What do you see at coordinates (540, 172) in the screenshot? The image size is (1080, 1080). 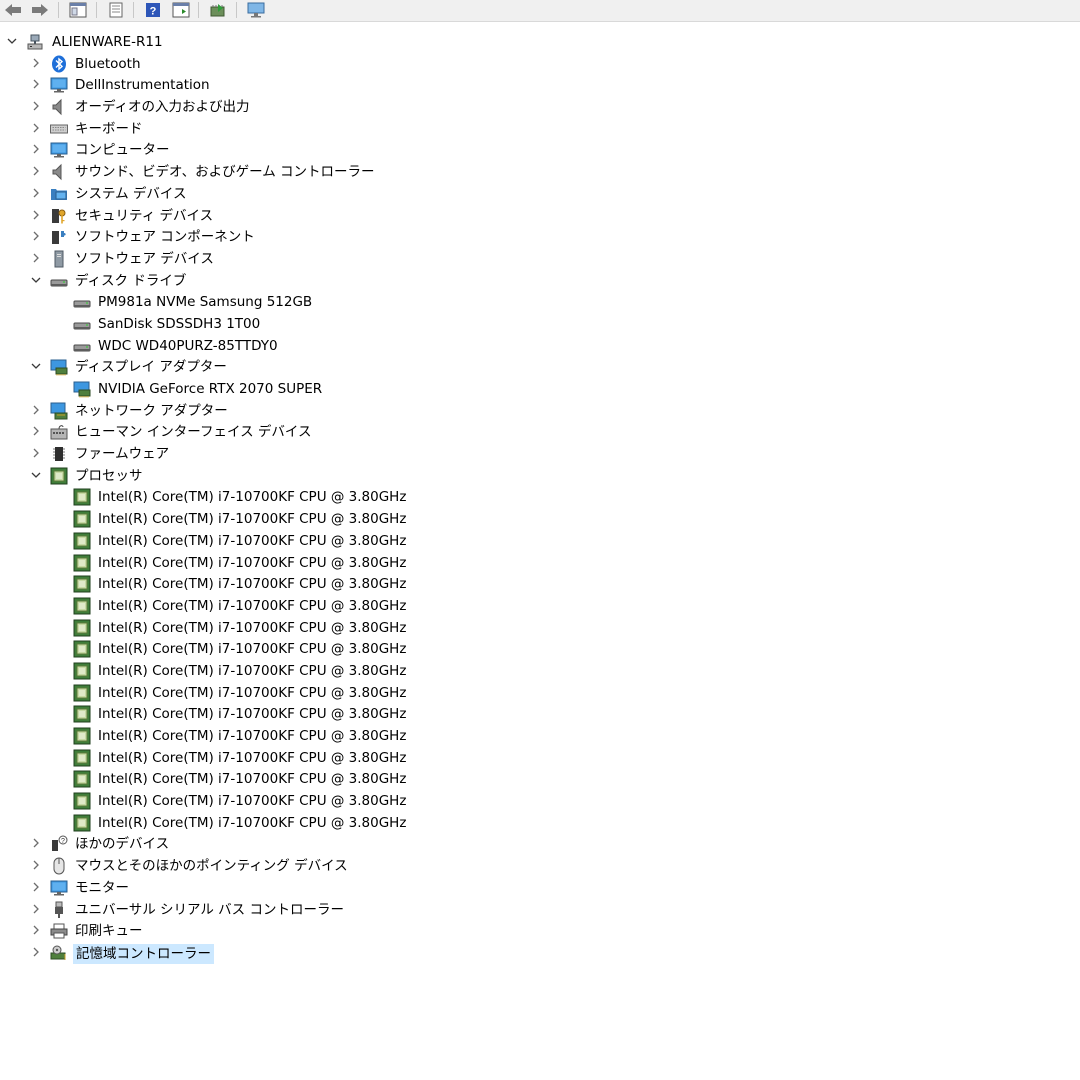 I see `tree-category: サウンド、ビデオ、およびゲーム コントローラー` at bounding box center [540, 172].